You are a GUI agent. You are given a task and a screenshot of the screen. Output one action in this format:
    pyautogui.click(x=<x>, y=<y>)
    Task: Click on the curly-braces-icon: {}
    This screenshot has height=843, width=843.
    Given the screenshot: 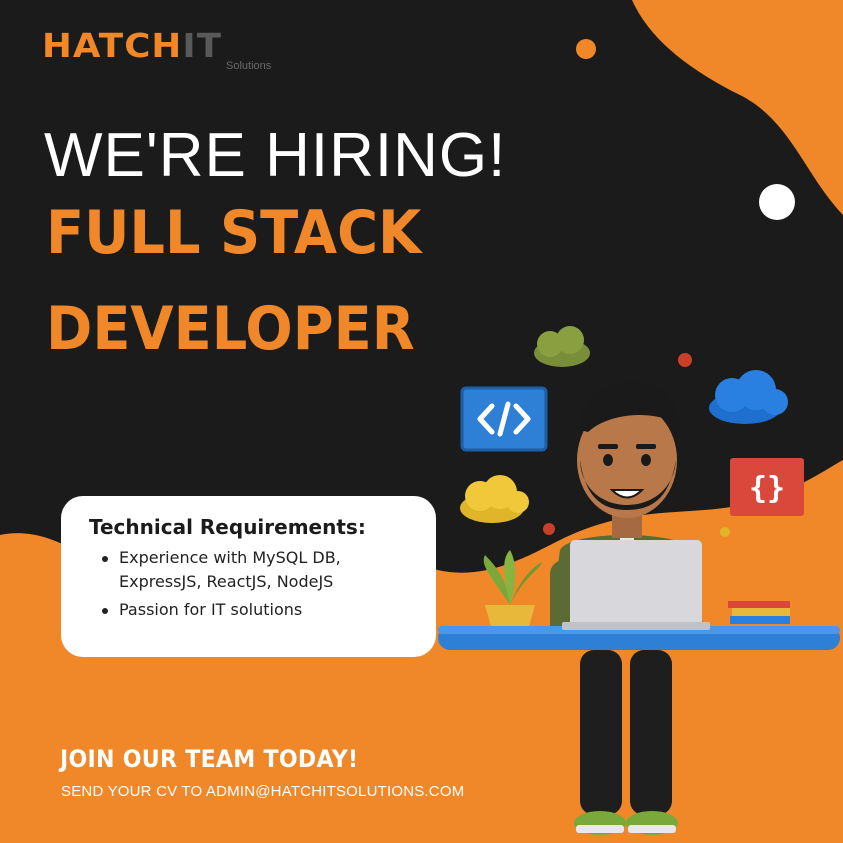 What is the action you would take?
    pyautogui.click(x=767, y=487)
    